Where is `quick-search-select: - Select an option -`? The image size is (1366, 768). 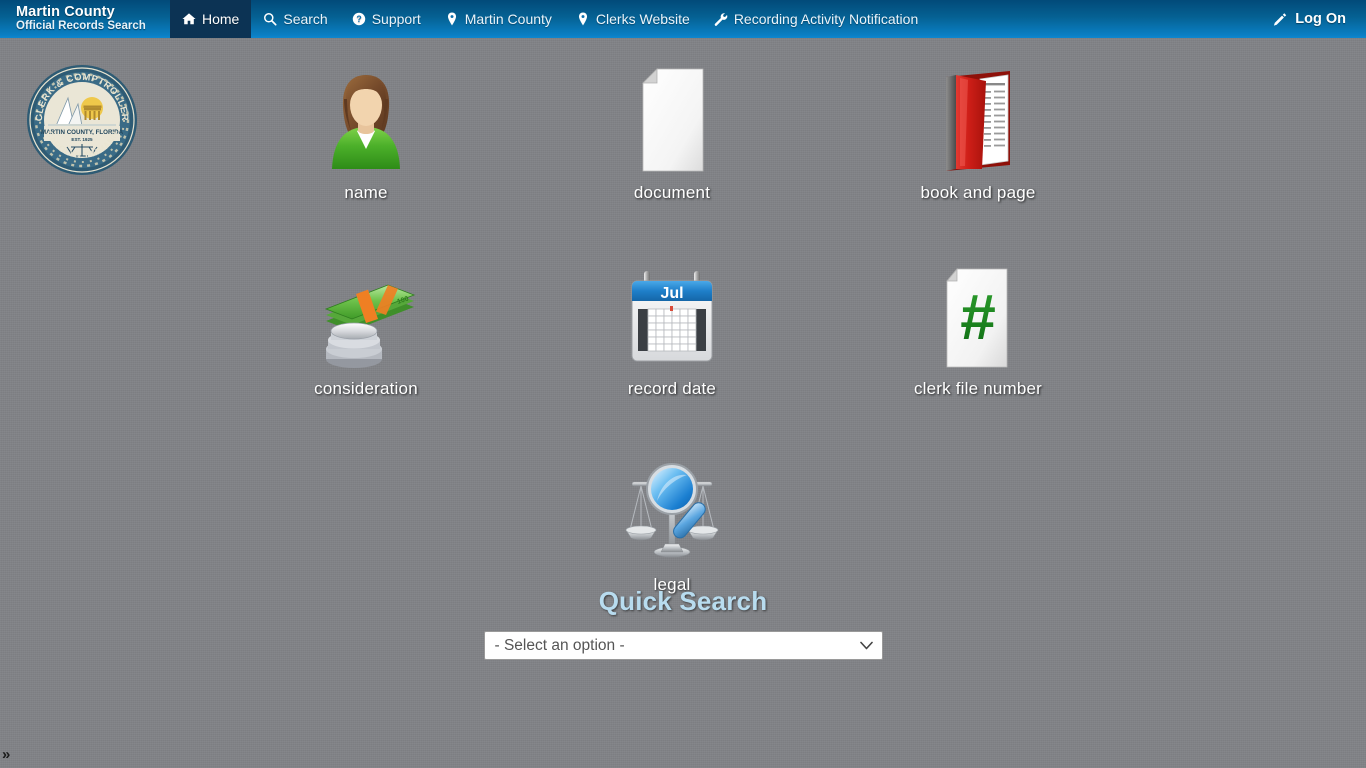 quick-search-select: - Select an option - is located at coordinates (683, 645).